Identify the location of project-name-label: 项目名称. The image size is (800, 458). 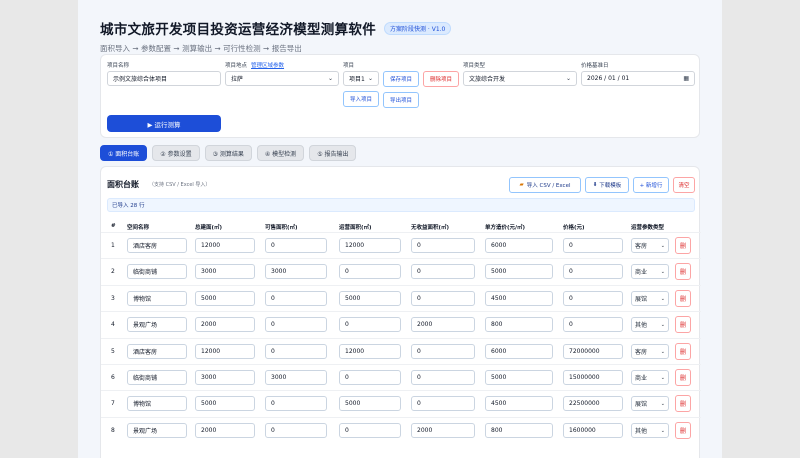
(118, 66).